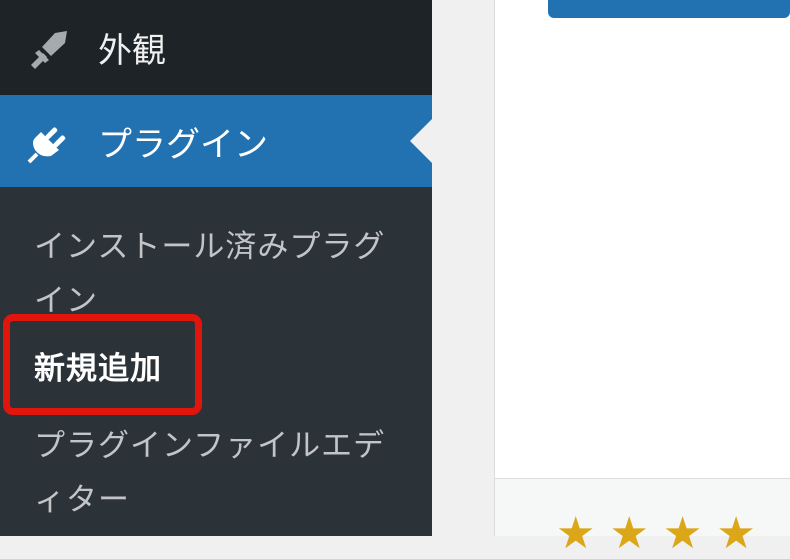 This screenshot has height=559, width=790. What do you see at coordinates (183, 144) in the screenshot?
I see `menu-item-plugins-label: プラグイン` at bounding box center [183, 144].